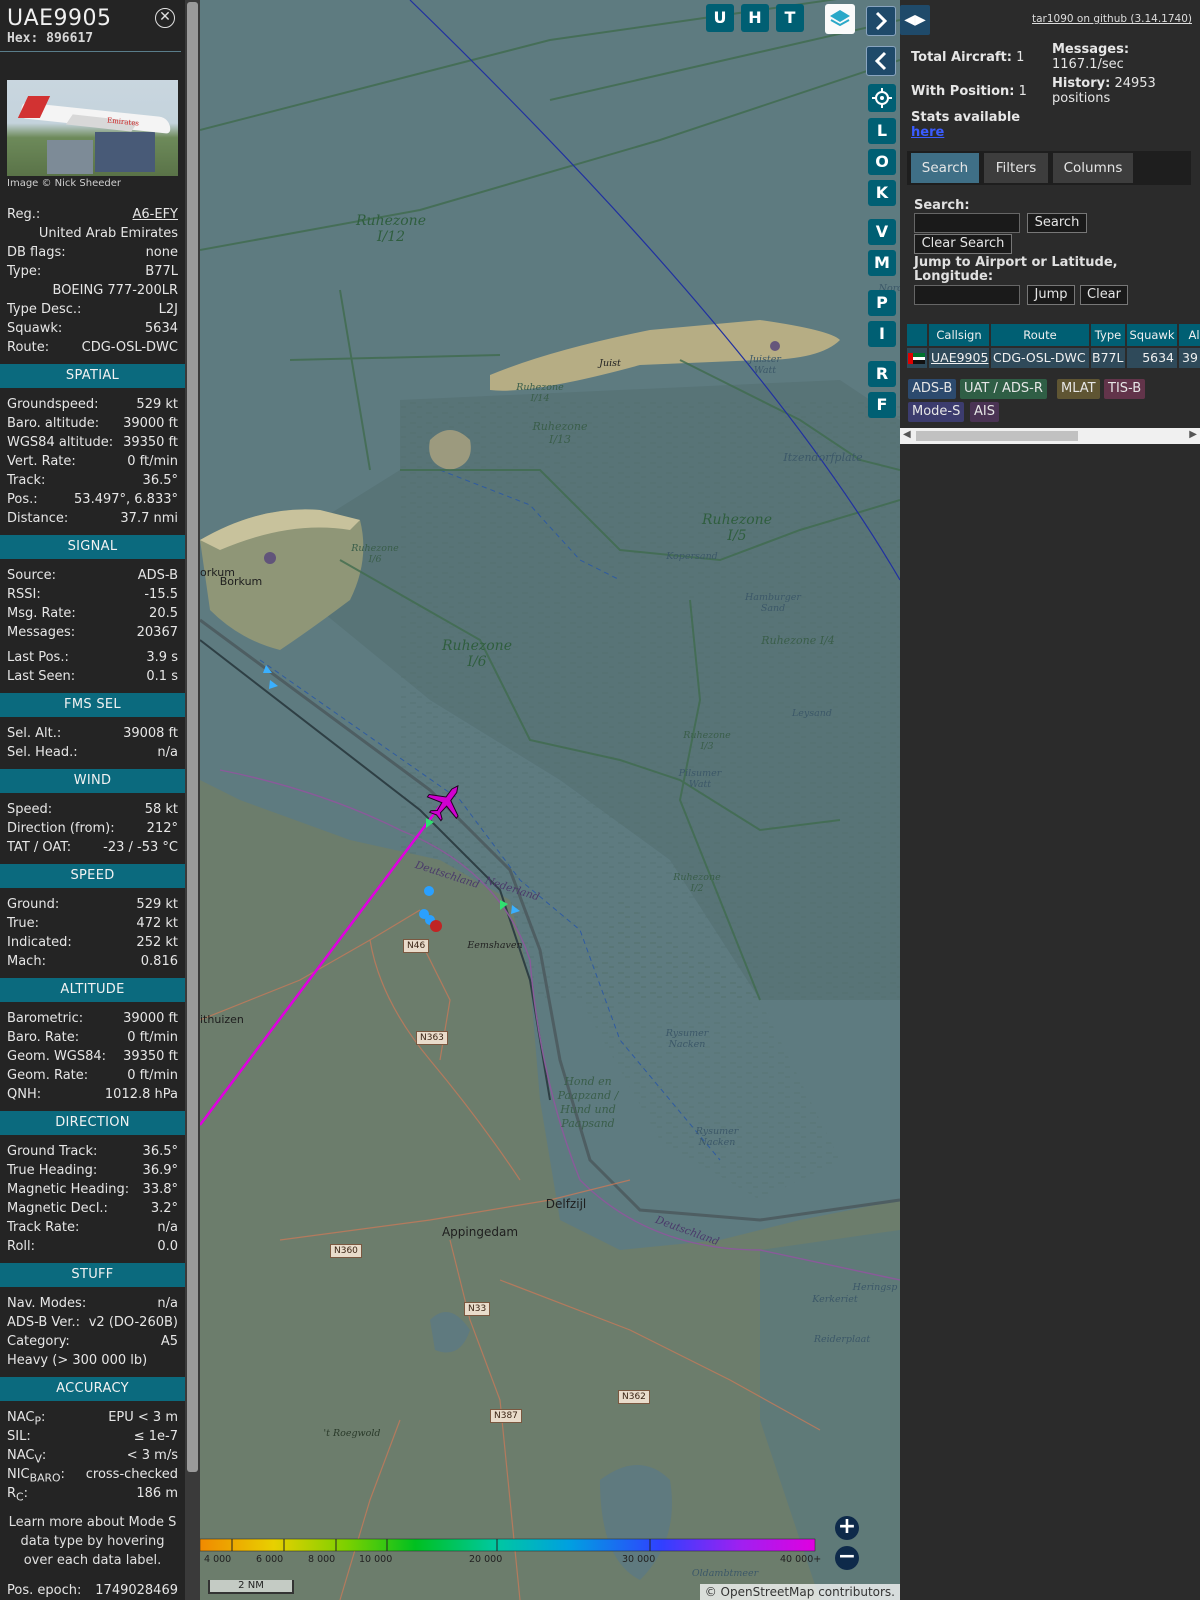 The width and height of the screenshot is (1200, 1600). Describe the element at coordinates (1016, 168) in the screenshot. I see `tab-filters: Filters` at that location.